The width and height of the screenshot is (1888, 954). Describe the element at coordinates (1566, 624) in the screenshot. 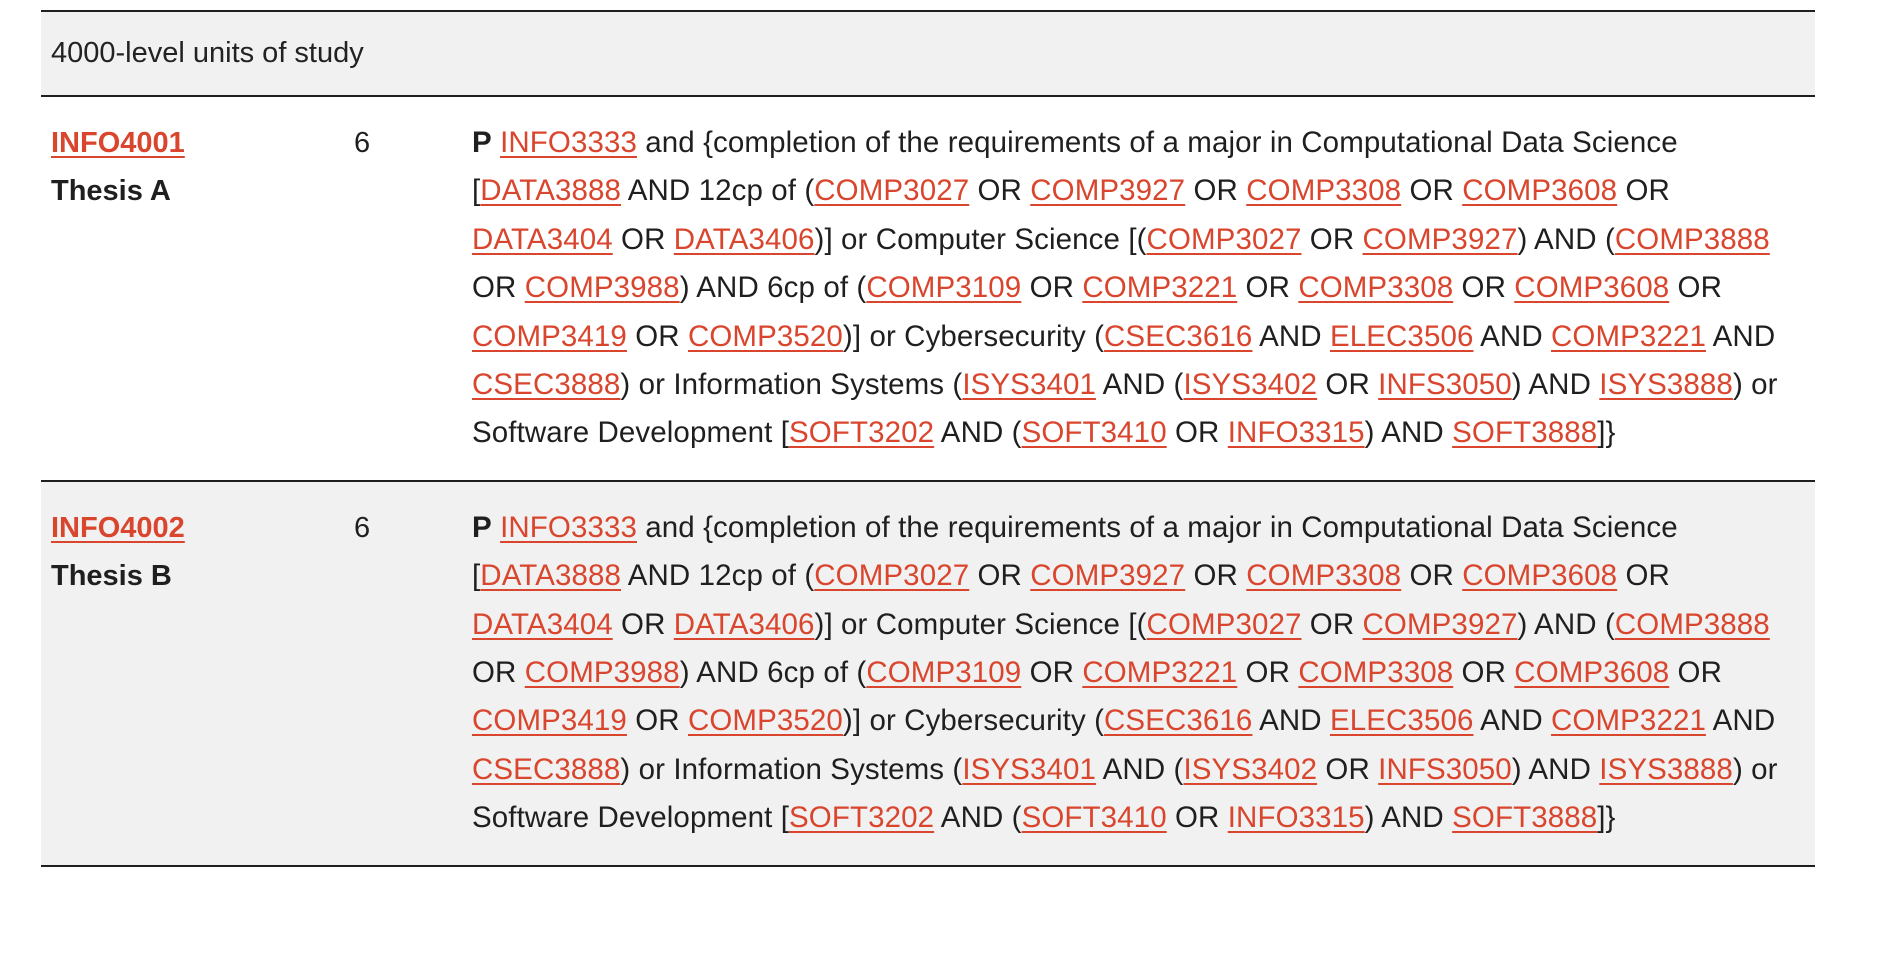

I see `requirement-text: ) AND (` at that location.